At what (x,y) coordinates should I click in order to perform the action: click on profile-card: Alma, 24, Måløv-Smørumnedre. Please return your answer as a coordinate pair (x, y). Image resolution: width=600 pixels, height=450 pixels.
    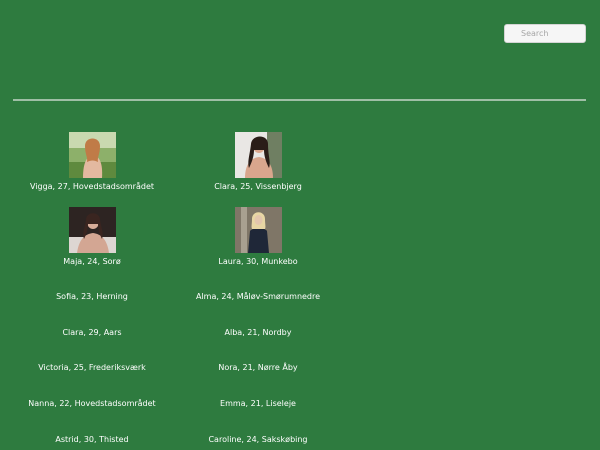
    Looking at the image, I should click on (258, 297).